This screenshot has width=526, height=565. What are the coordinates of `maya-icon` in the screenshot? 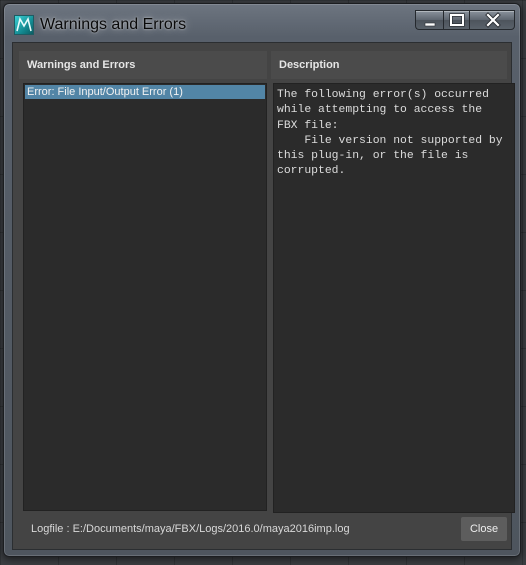 It's located at (24, 25).